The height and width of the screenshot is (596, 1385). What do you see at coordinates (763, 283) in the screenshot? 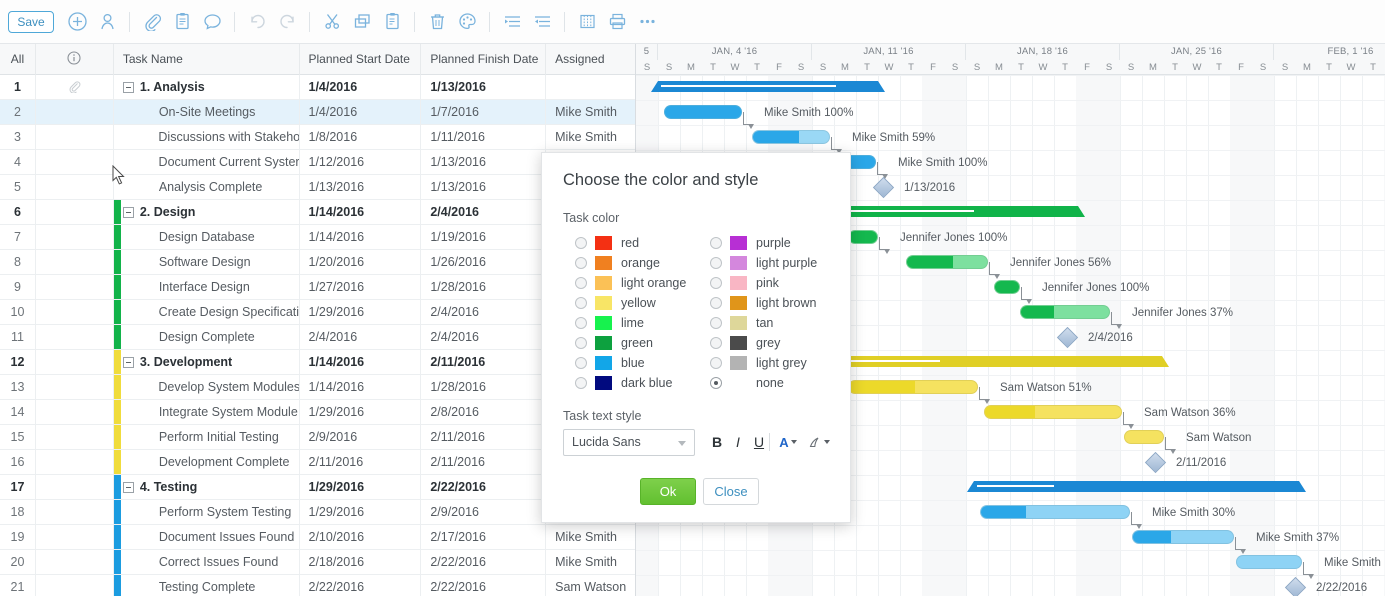
I see `color-option-pink: pink` at bounding box center [763, 283].